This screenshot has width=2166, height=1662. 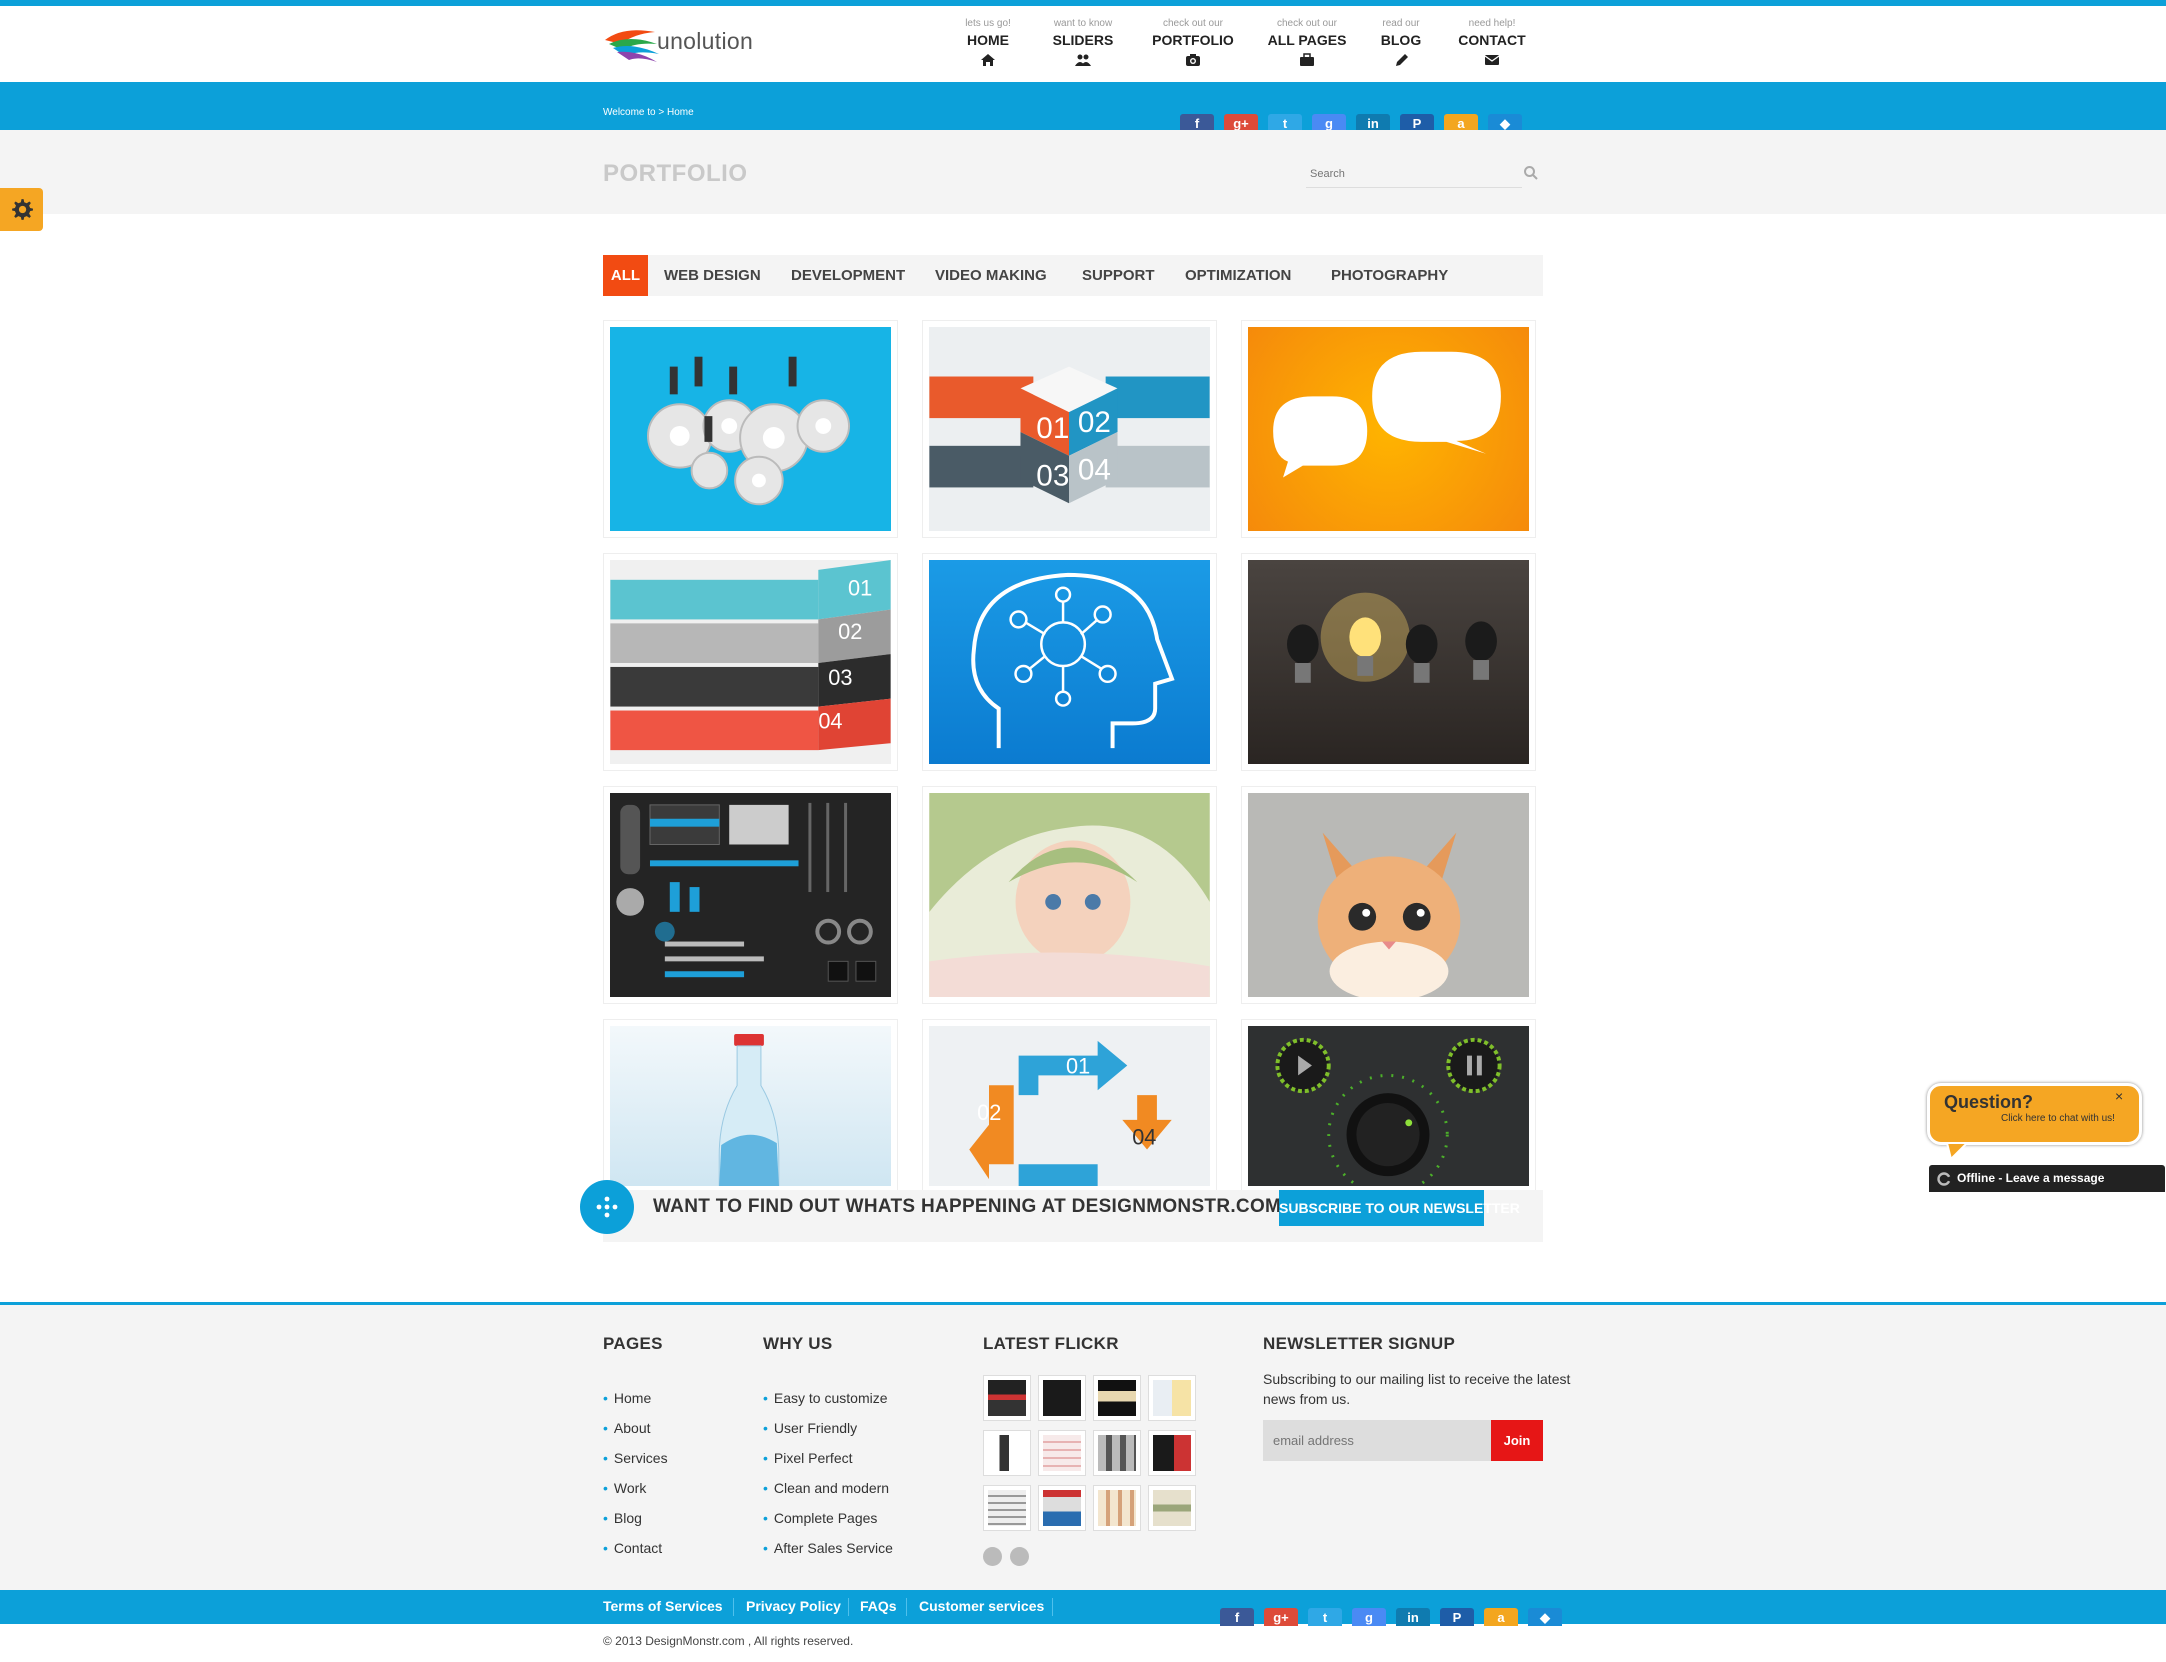 I want to click on portfolio-item-kitten, so click(x=1388, y=895).